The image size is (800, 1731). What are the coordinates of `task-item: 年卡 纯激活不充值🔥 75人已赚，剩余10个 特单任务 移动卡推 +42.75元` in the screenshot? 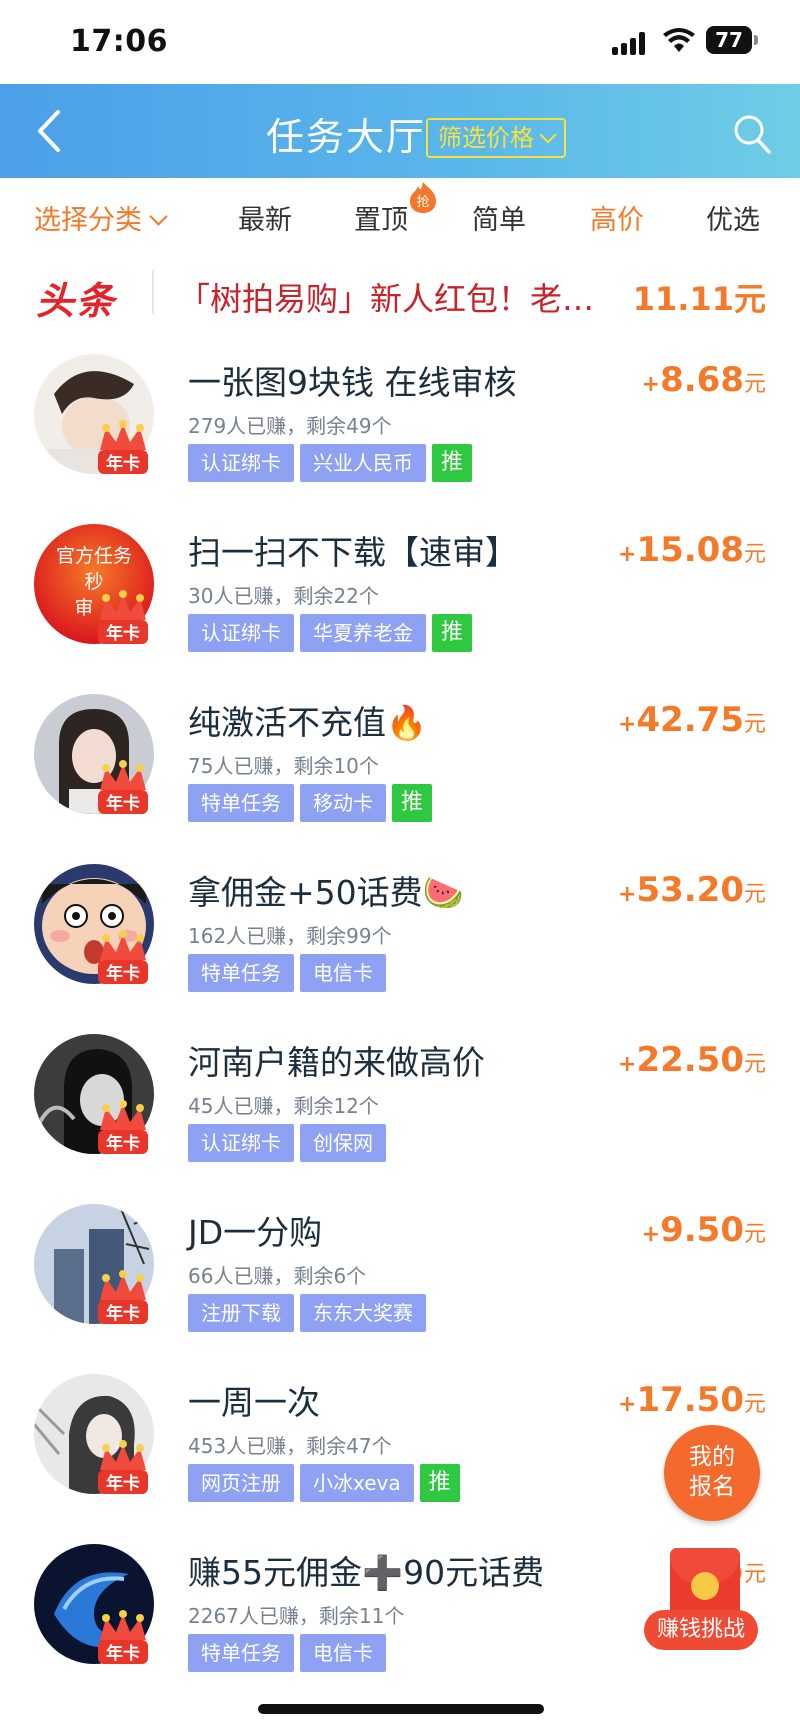 It's located at (400, 769).